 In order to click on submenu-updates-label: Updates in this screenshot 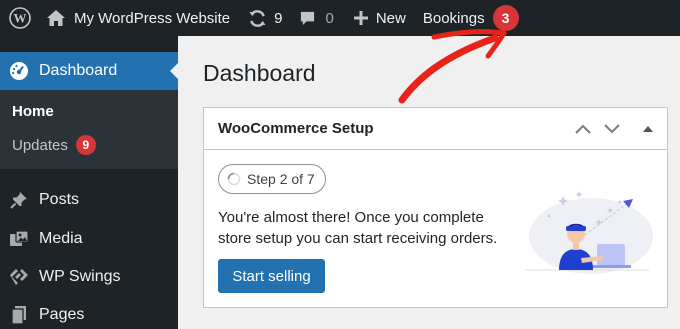, I will do `click(40, 145)`.